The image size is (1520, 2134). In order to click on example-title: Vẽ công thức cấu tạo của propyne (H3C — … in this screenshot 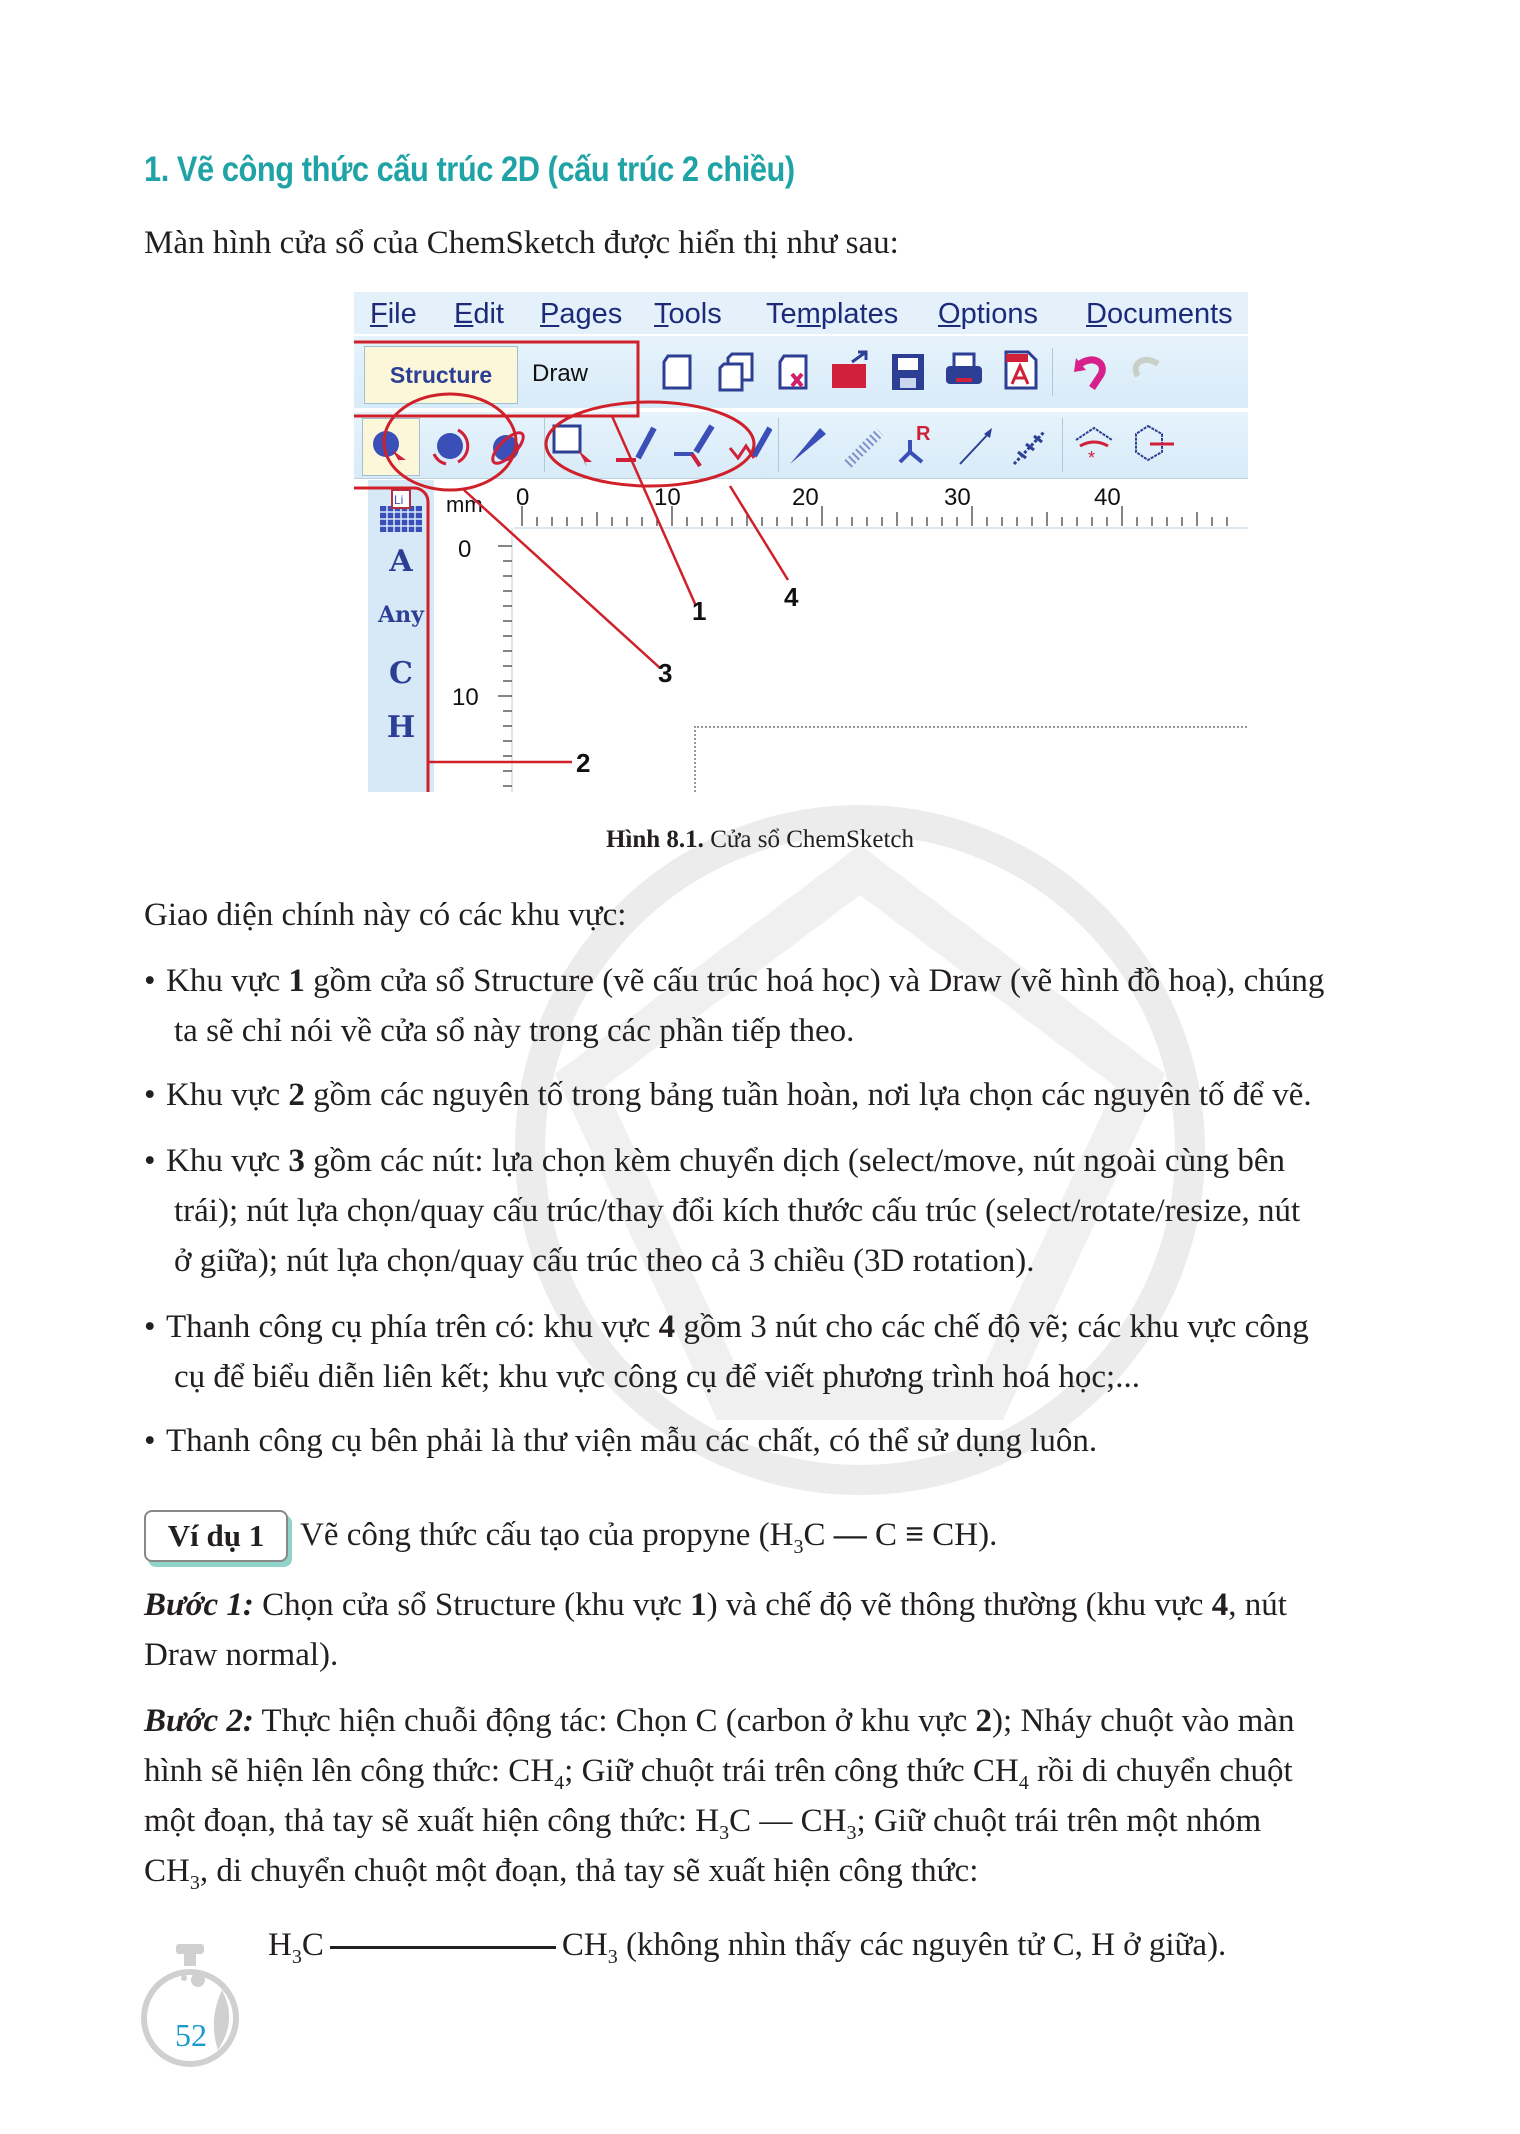, I will do `click(850, 1535)`.